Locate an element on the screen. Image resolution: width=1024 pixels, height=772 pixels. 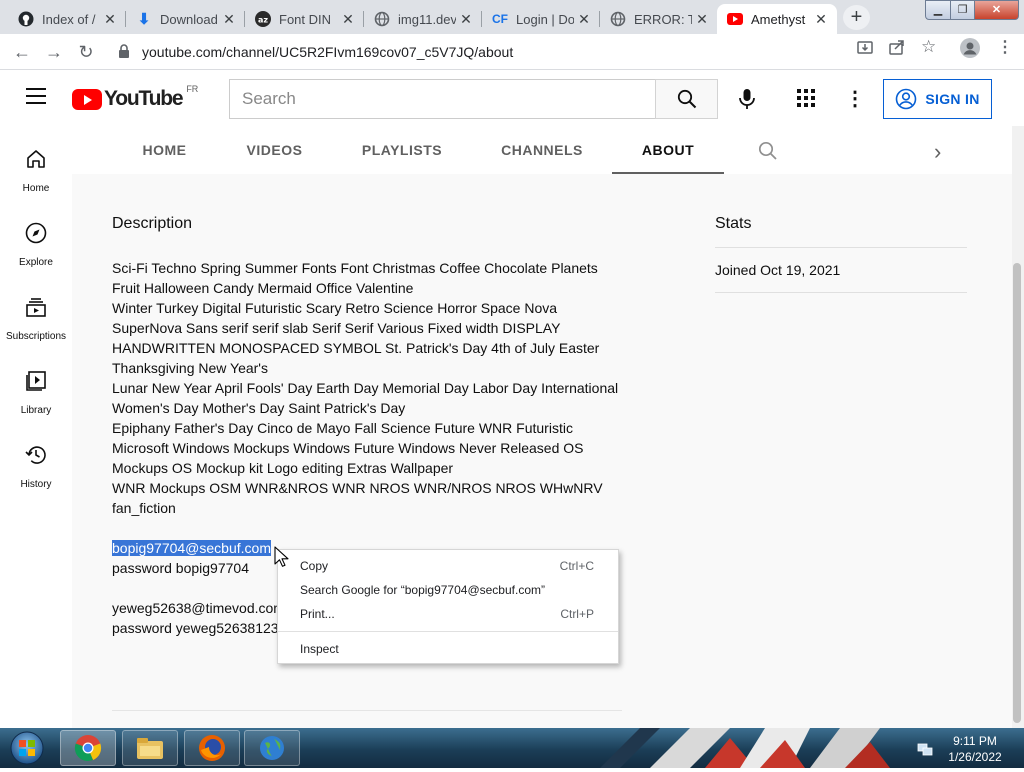
new-tab-button: + is located at coordinates (856, 17).